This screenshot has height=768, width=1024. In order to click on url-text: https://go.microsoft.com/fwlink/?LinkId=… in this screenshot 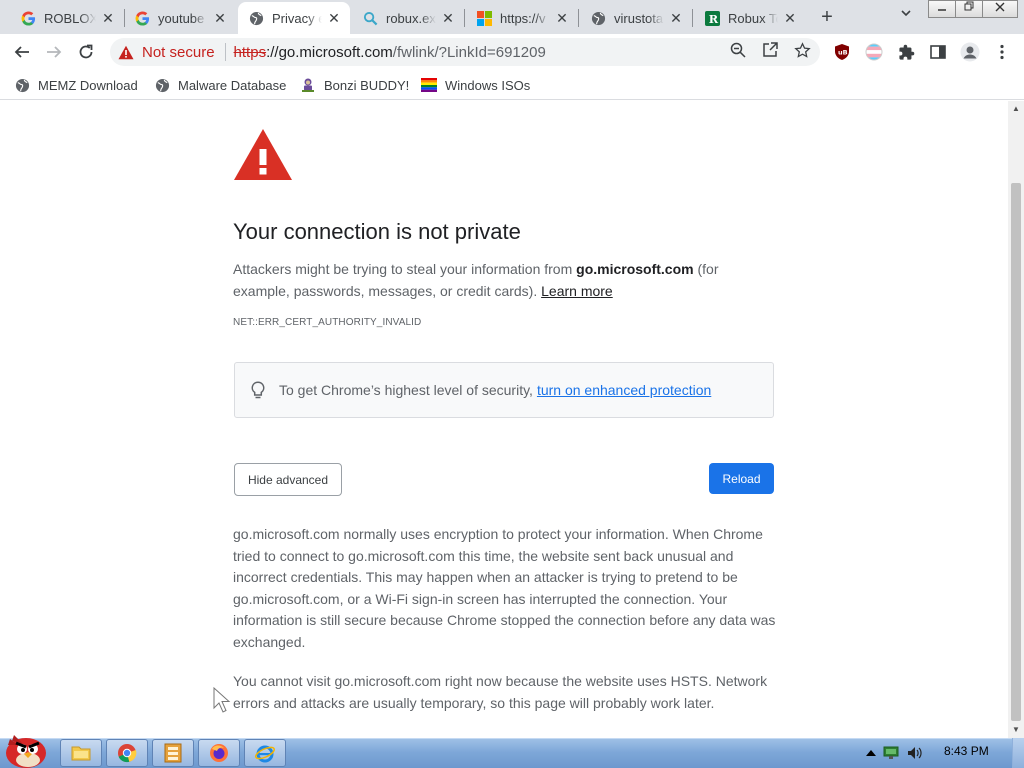, I will do `click(390, 52)`.